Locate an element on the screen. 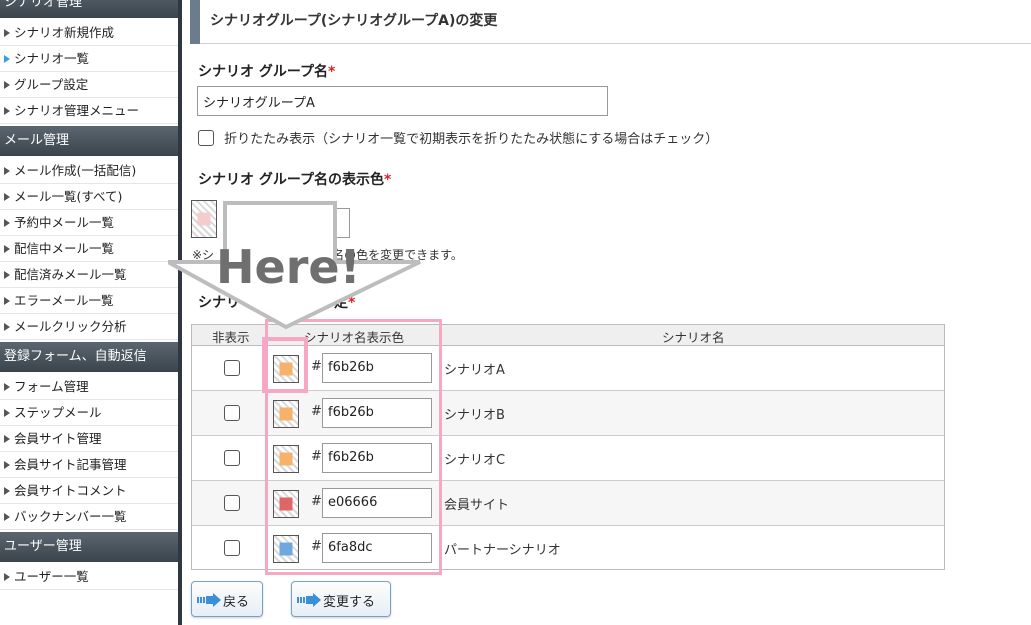  sidebar-section-header: メール管理 is located at coordinates (89, 141).